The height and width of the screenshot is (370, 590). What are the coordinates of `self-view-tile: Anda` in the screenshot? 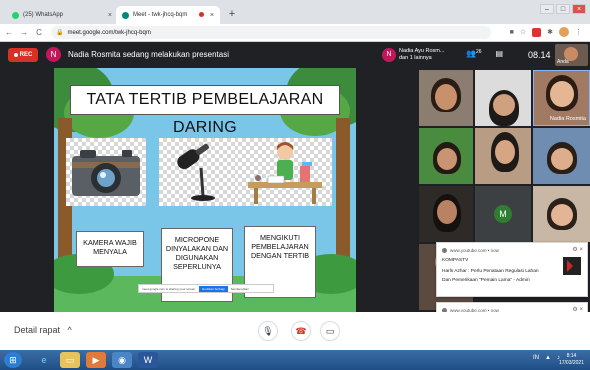 It's located at (571, 55).